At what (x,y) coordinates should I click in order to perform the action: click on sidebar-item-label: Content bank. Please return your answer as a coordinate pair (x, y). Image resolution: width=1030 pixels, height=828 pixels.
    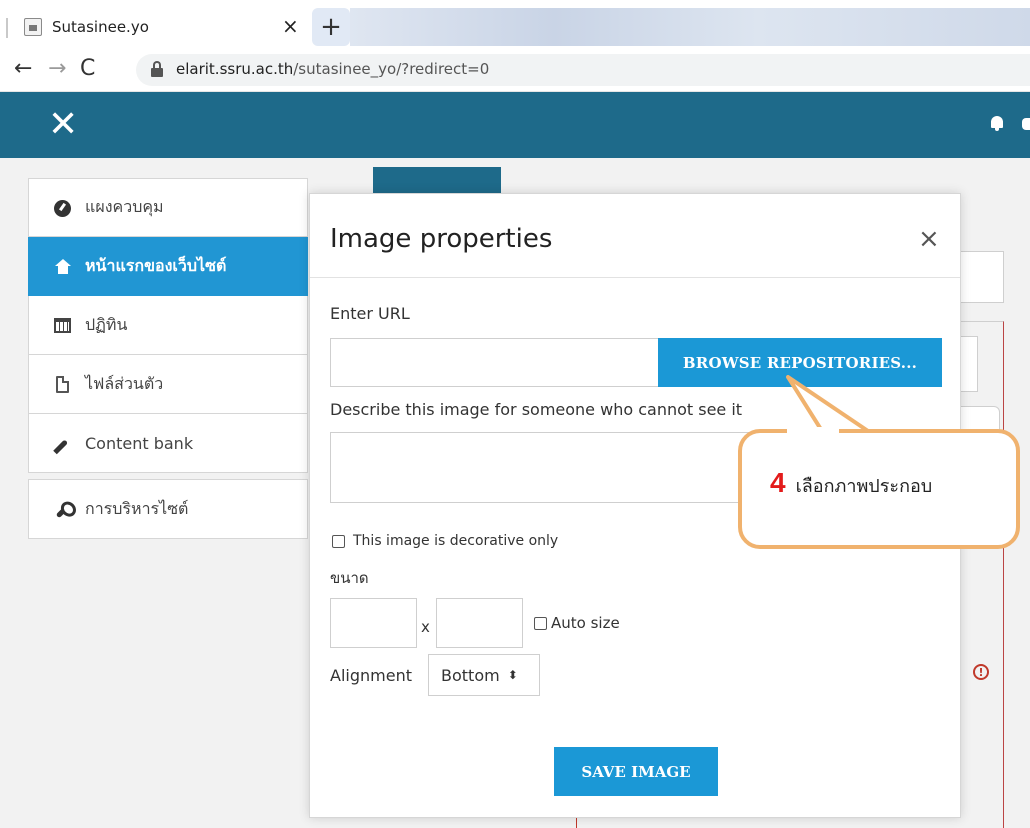
    Looking at the image, I should click on (139, 443).